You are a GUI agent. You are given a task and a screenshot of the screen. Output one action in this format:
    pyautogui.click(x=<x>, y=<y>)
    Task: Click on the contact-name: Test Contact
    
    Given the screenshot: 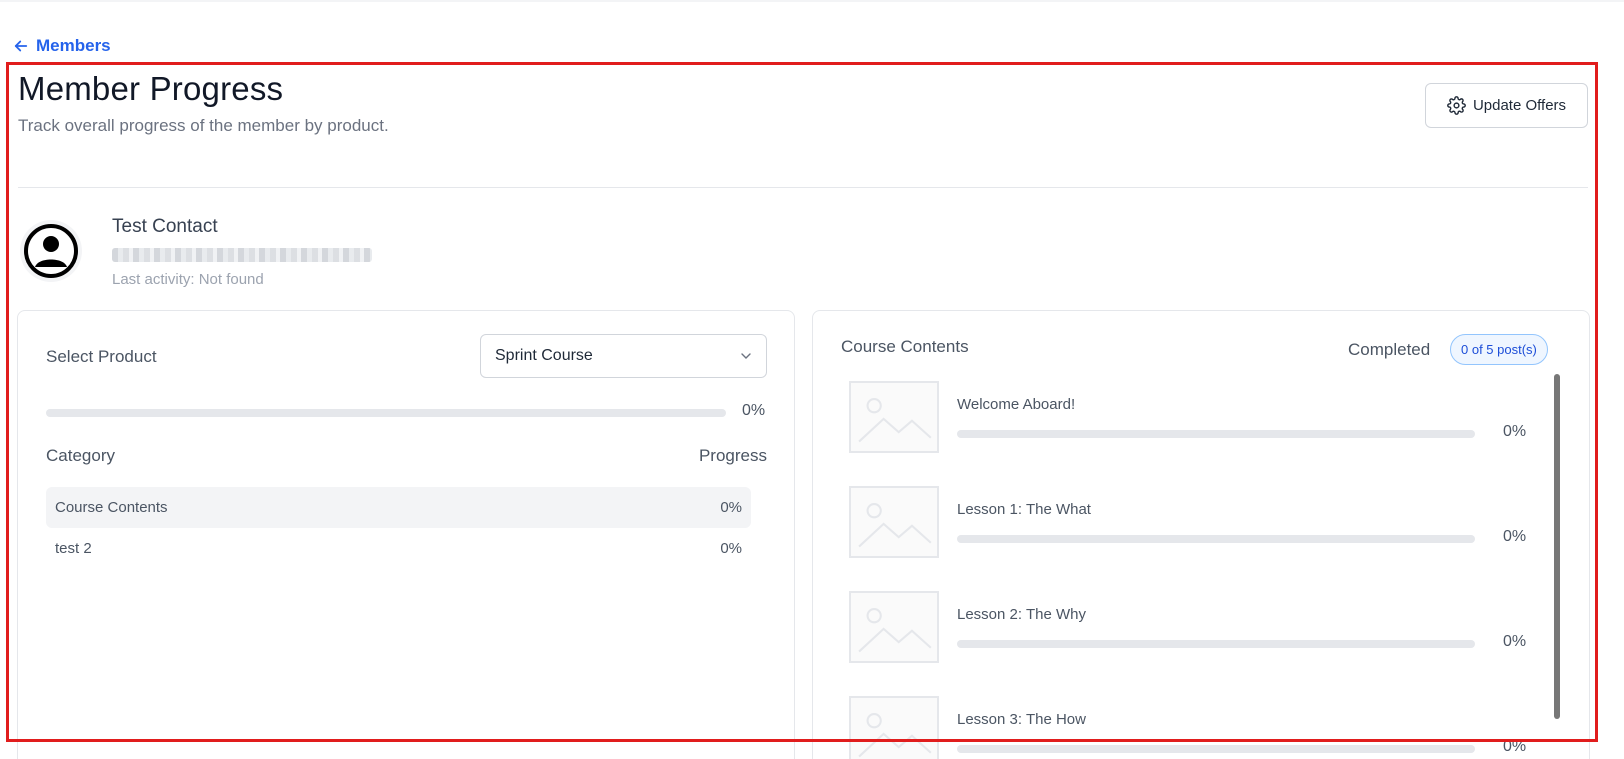 What is the action you would take?
    pyautogui.click(x=165, y=226)
    